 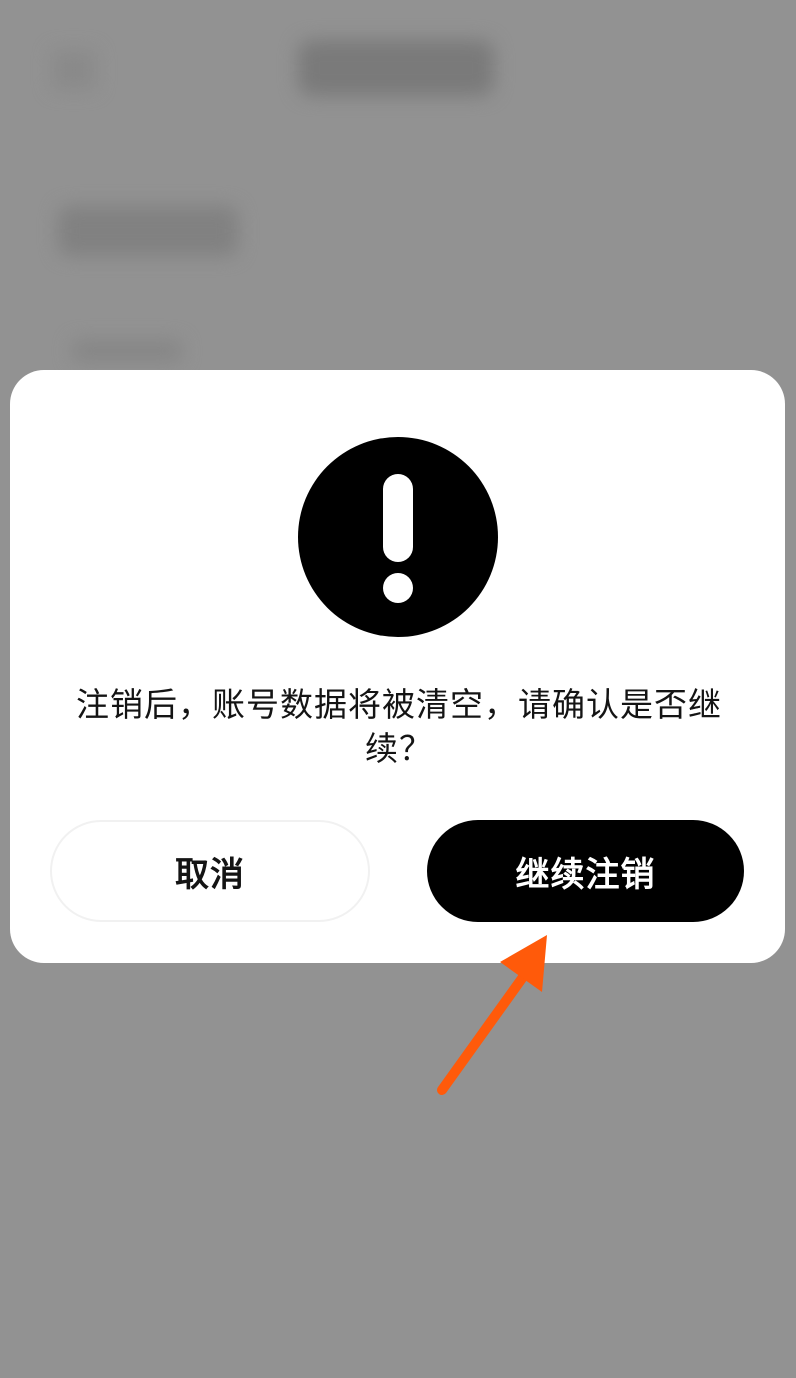 I want to click on confirm-button-label: 继续注销, so click(x=585, y=874).